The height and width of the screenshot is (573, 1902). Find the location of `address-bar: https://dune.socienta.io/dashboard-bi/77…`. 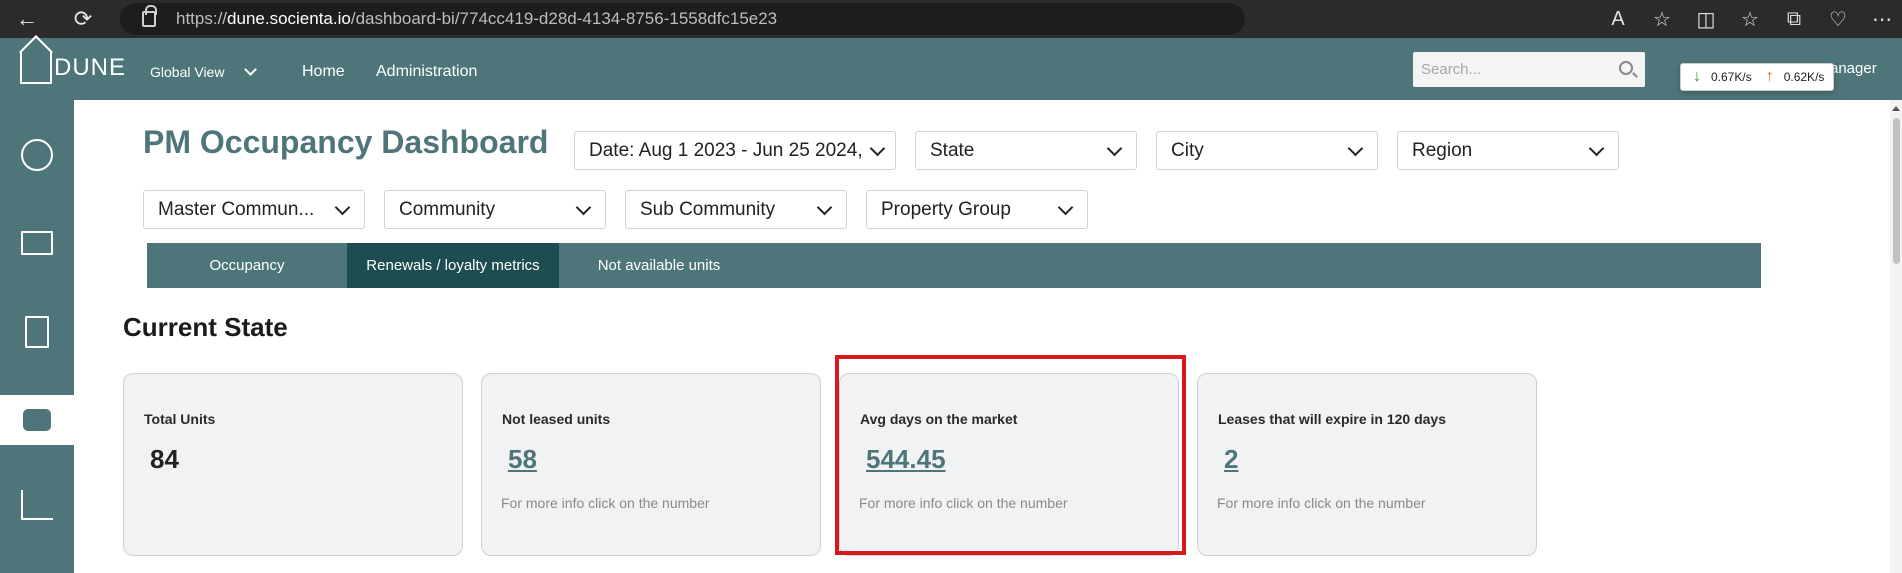

address-bar: https://dune.socienta.io/dashboard-bi/77… is located at coordinates (682, 19).